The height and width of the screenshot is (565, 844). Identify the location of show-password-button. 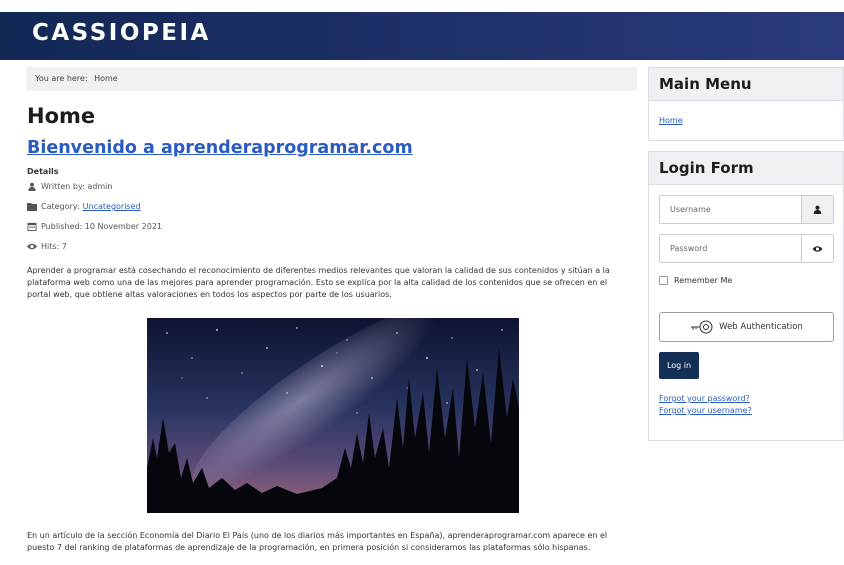
(817, 248).